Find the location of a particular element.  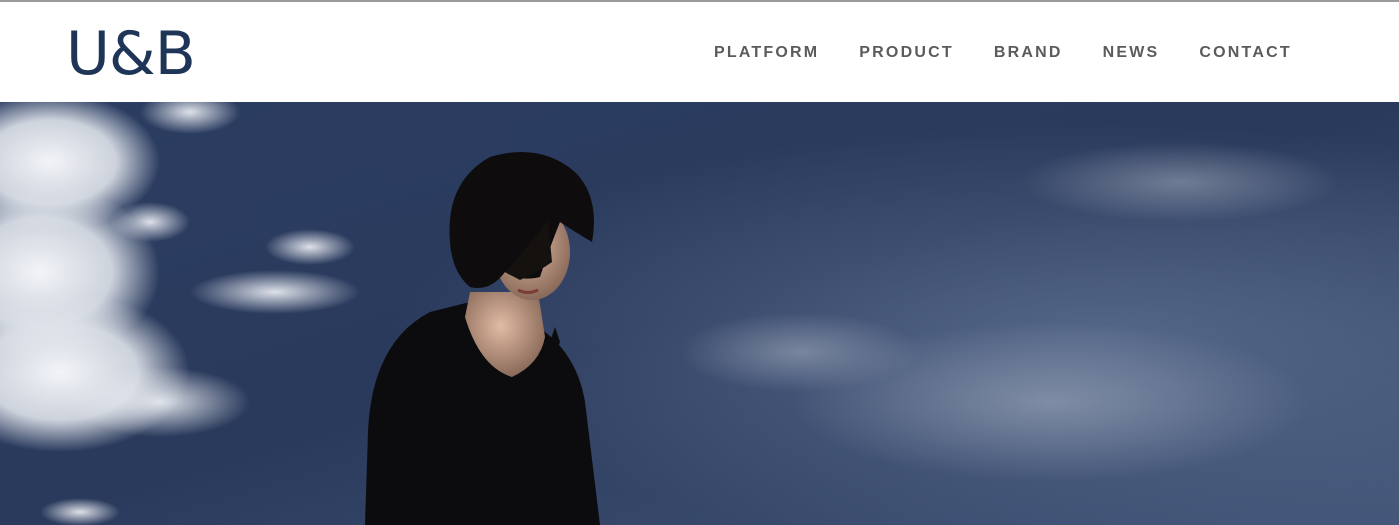

nav-item-brand: BRAND is located at coordinates (1028, 53).